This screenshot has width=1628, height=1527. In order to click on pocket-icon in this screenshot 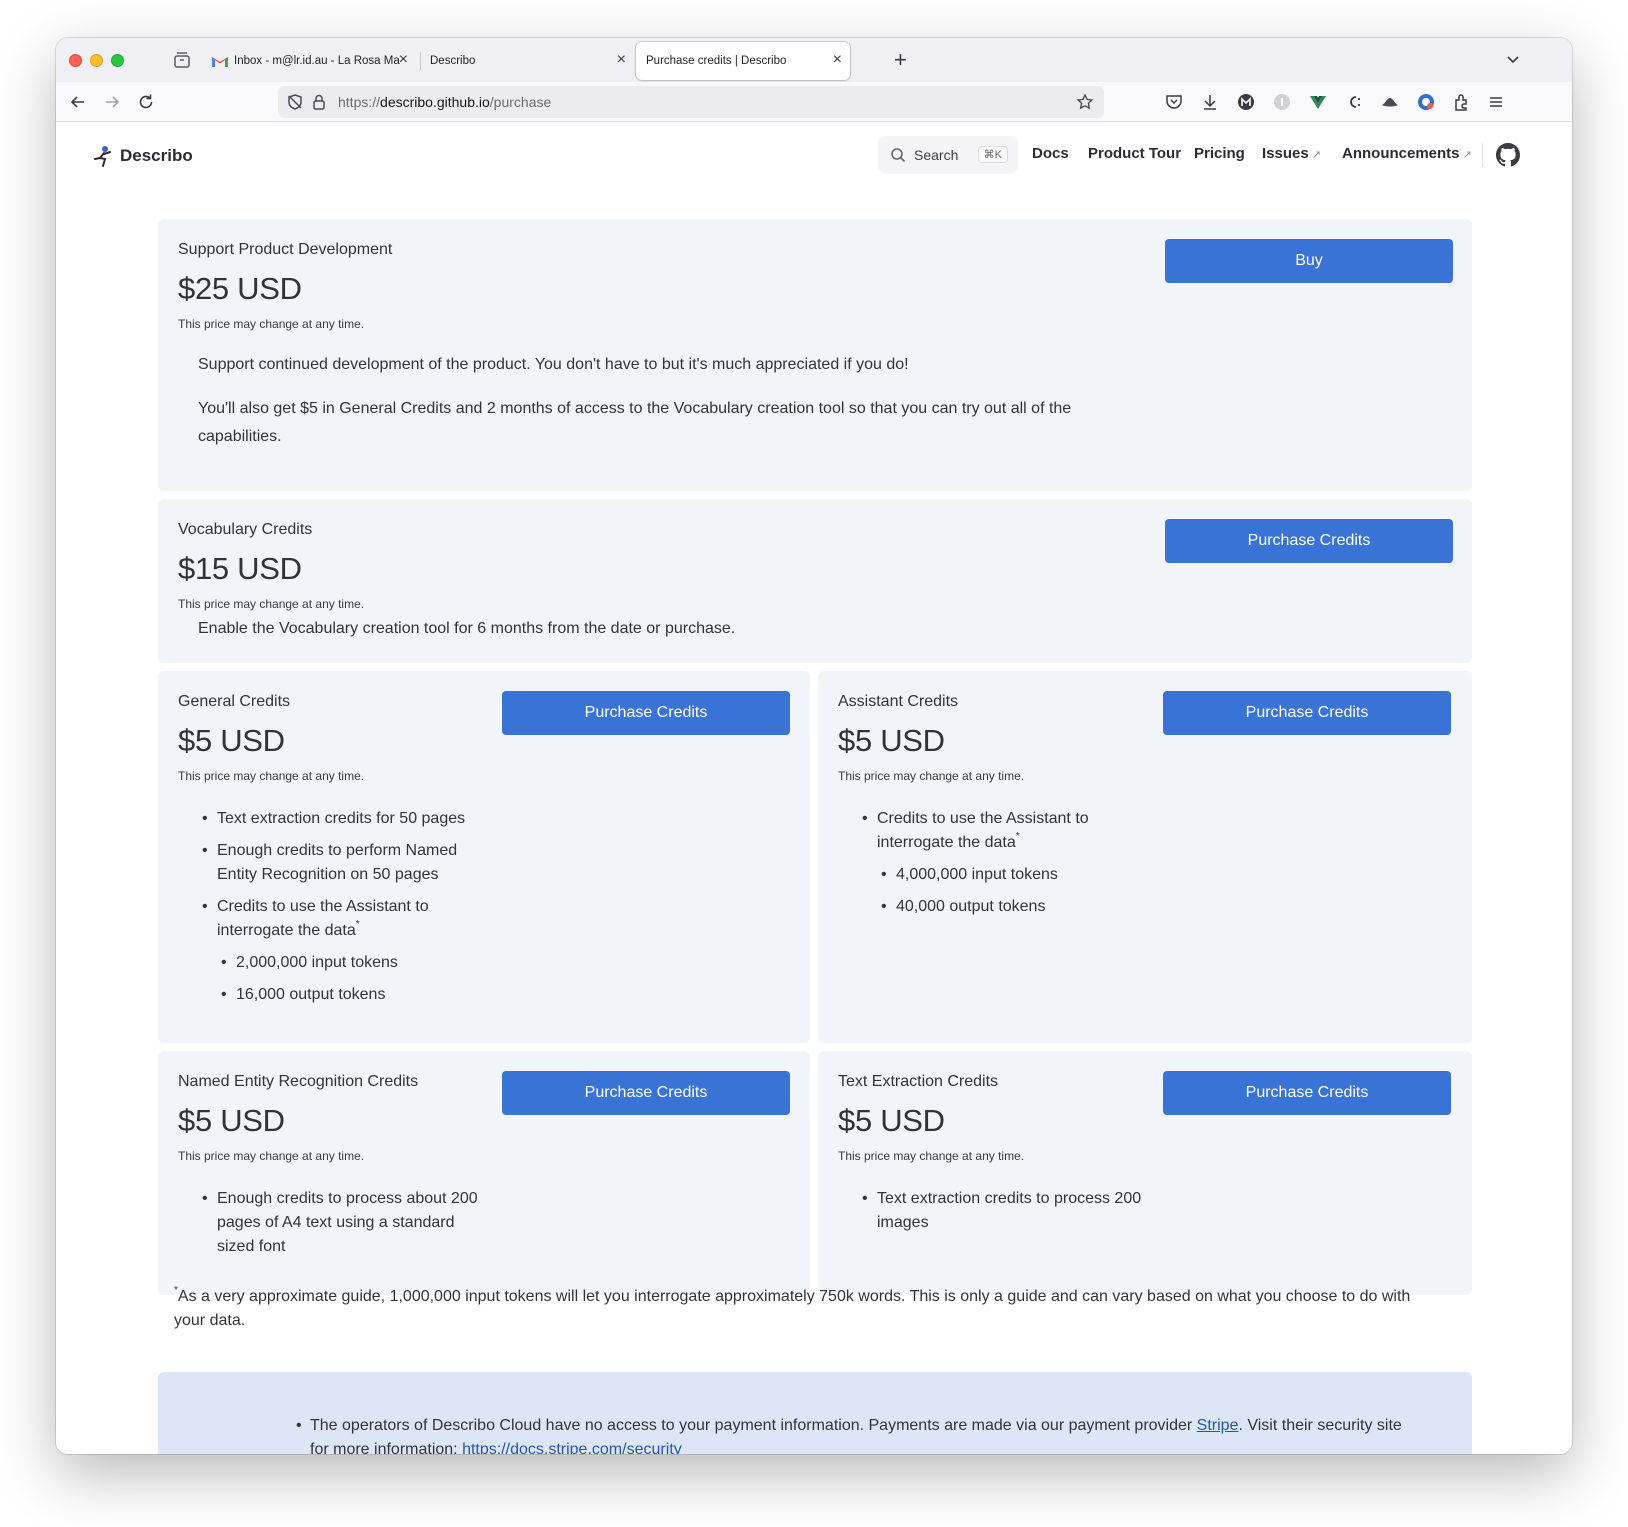, I will do `click(1174, 102)`.